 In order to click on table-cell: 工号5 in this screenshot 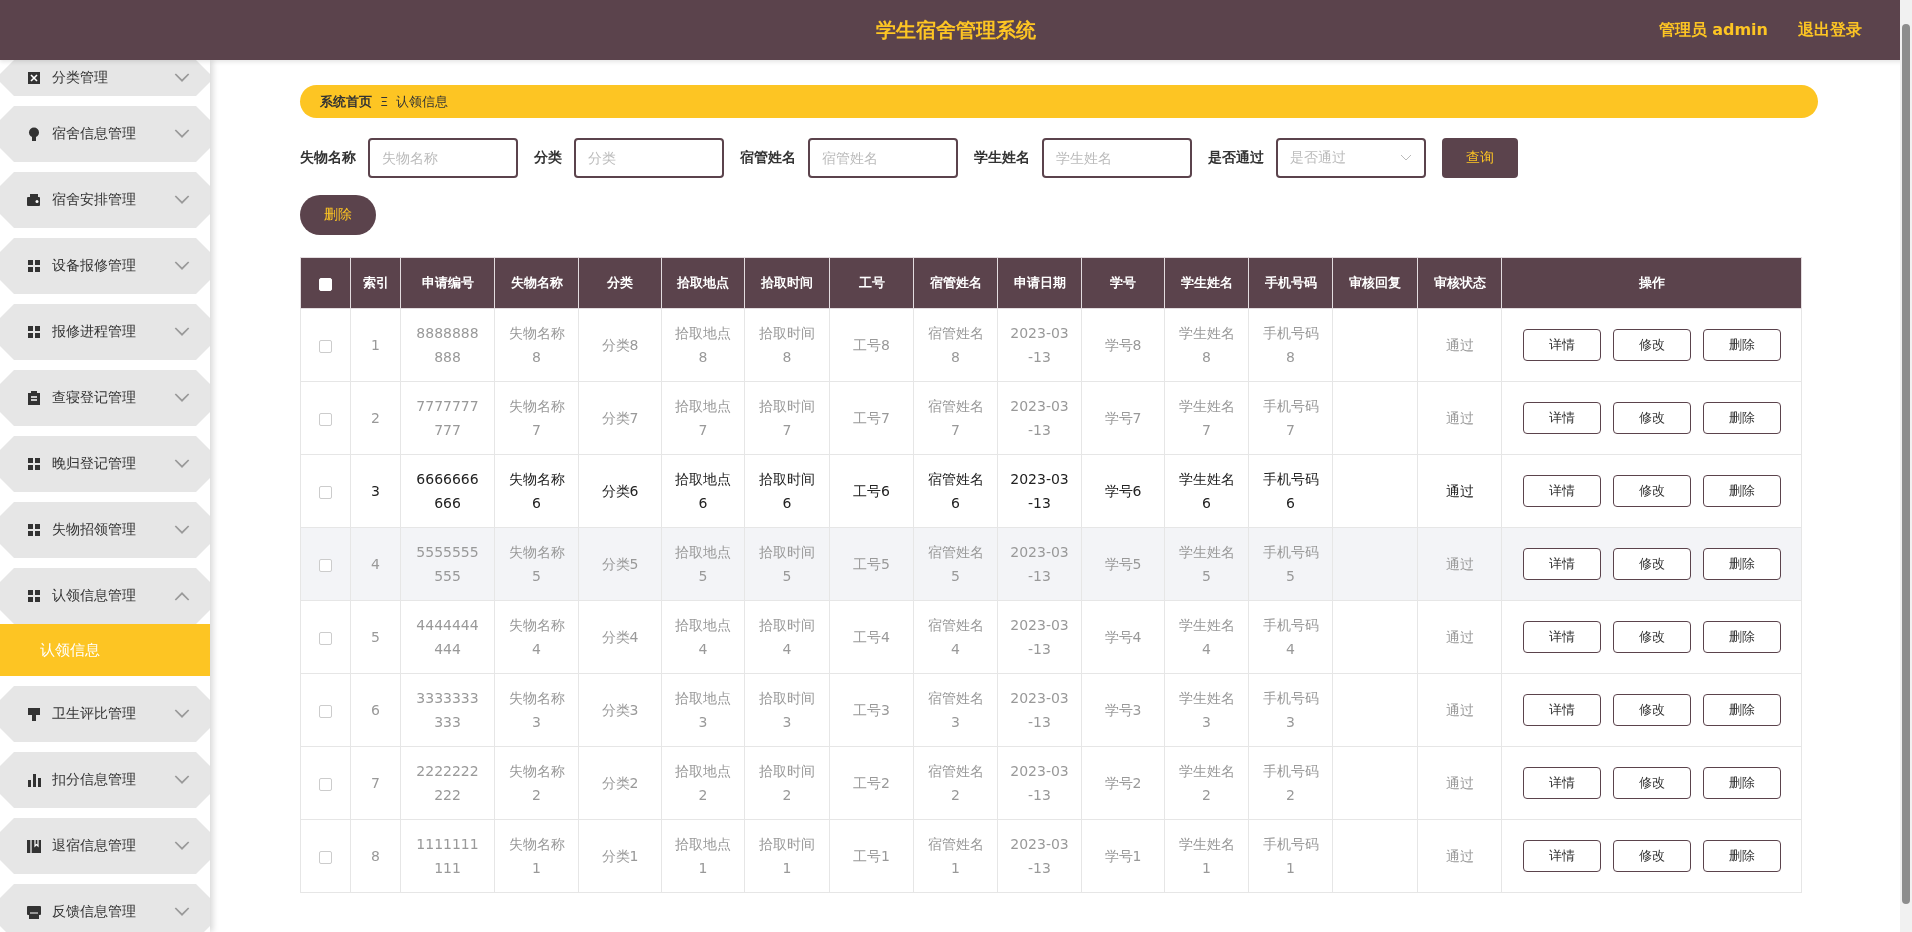, I will do `click(871, 564)`.